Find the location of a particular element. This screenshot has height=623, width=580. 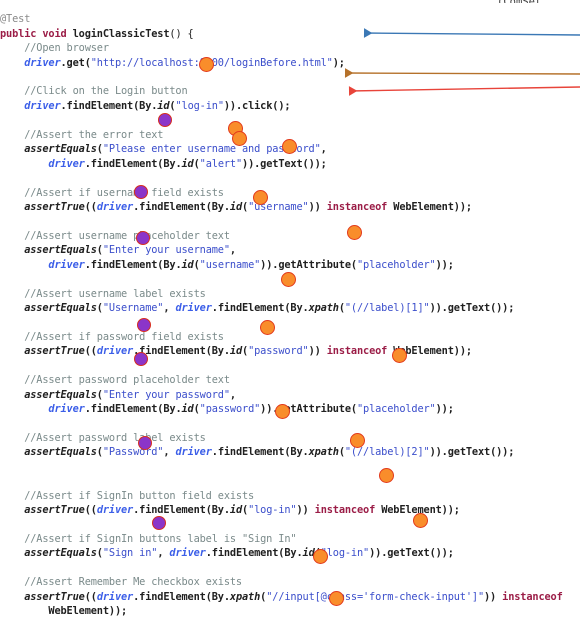

code-line: assertEquals("Enter your username", is located at coordinates (290, 250).